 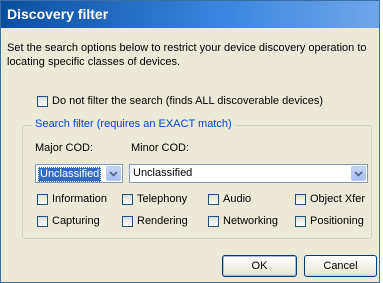 What do you see at coordinates (162, 199) in the screenshot?
I see `service-label: Telephony` at bounding box center [162, 199].